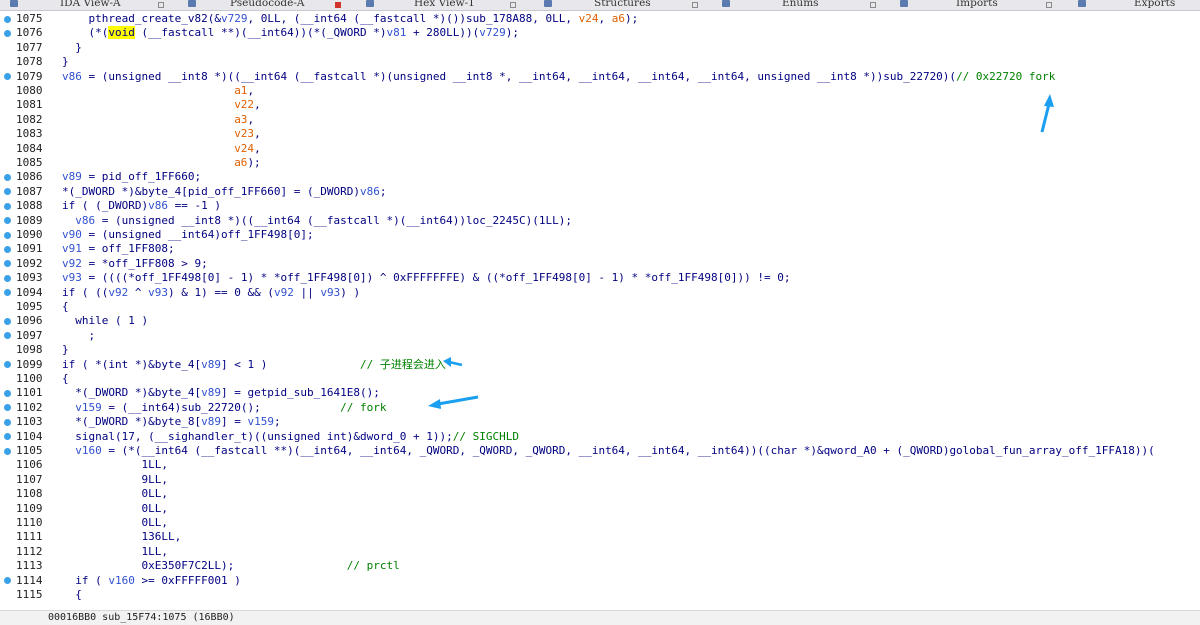 This screenshot has height=625, width=1200. What do you see at coordinates (600, 617) in the screenshot?
I see `status-bar: 00016BB0 sub_15F74:1075 (16BB0)` at bounding box center [600, 617].